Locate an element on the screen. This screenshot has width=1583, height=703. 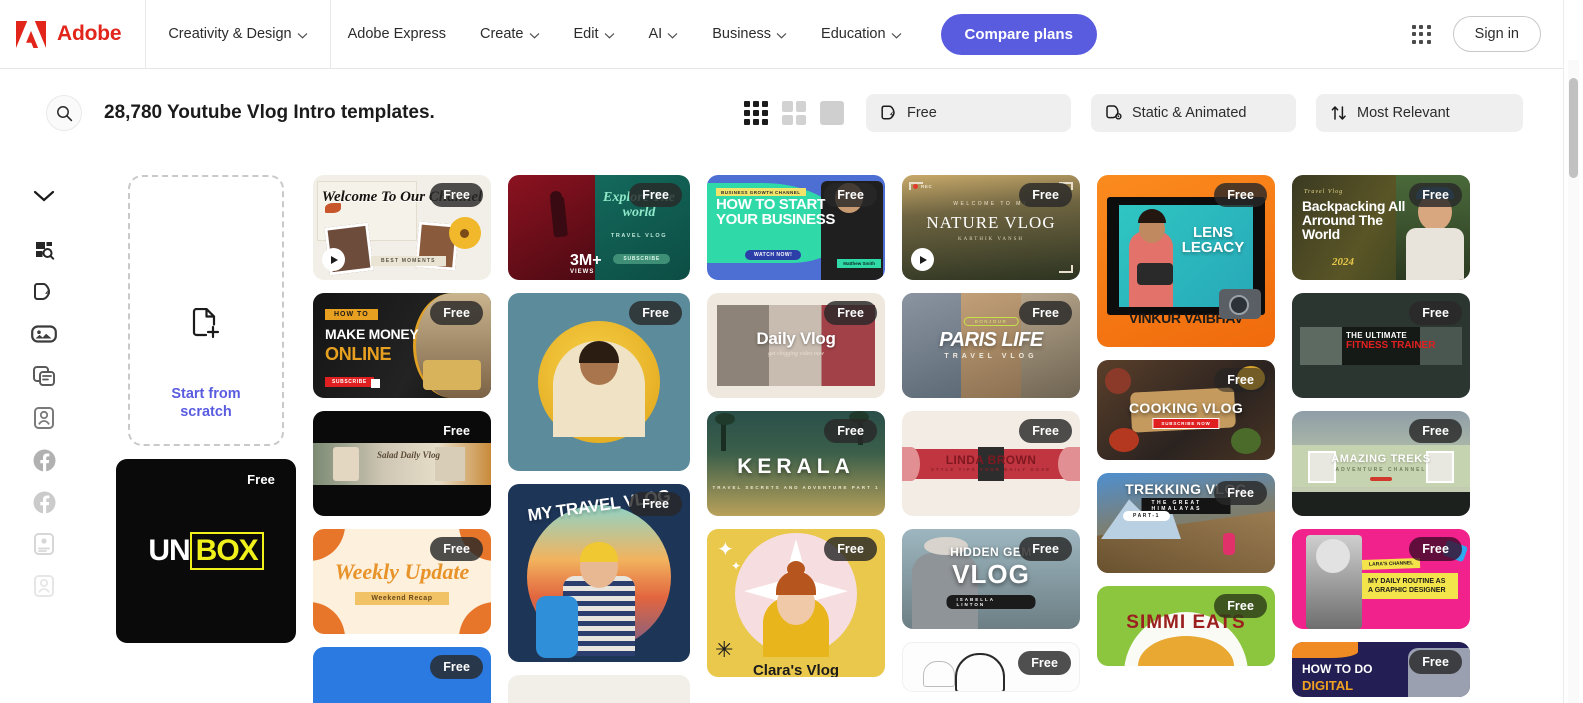
view-mode-medium-grid is located at coordinates (794, 113).